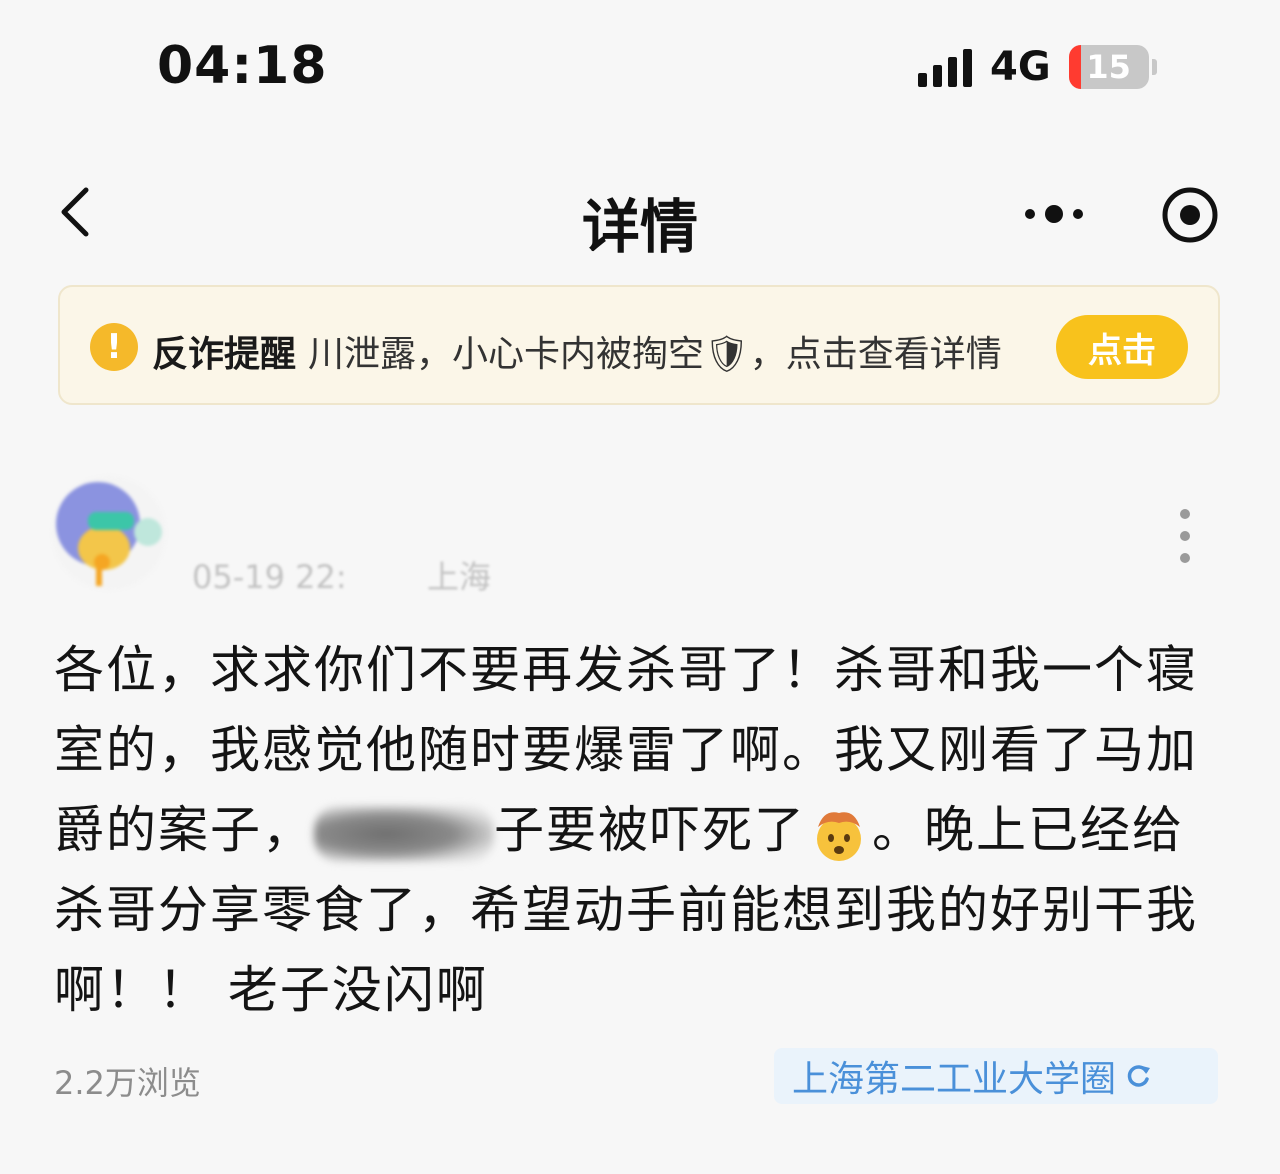 This screenshot has height=1174, width=1280. I want to click on page-title: 详情, so click(639, 227).